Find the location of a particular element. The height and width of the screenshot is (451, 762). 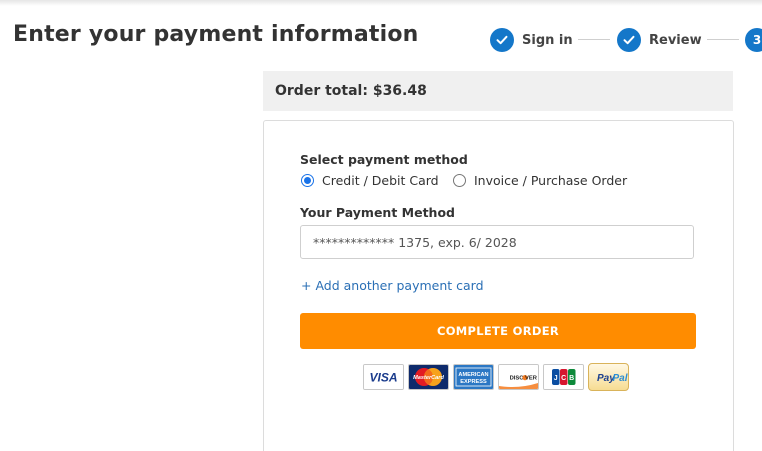

step-review: Review is located at coordinates (659, 40).